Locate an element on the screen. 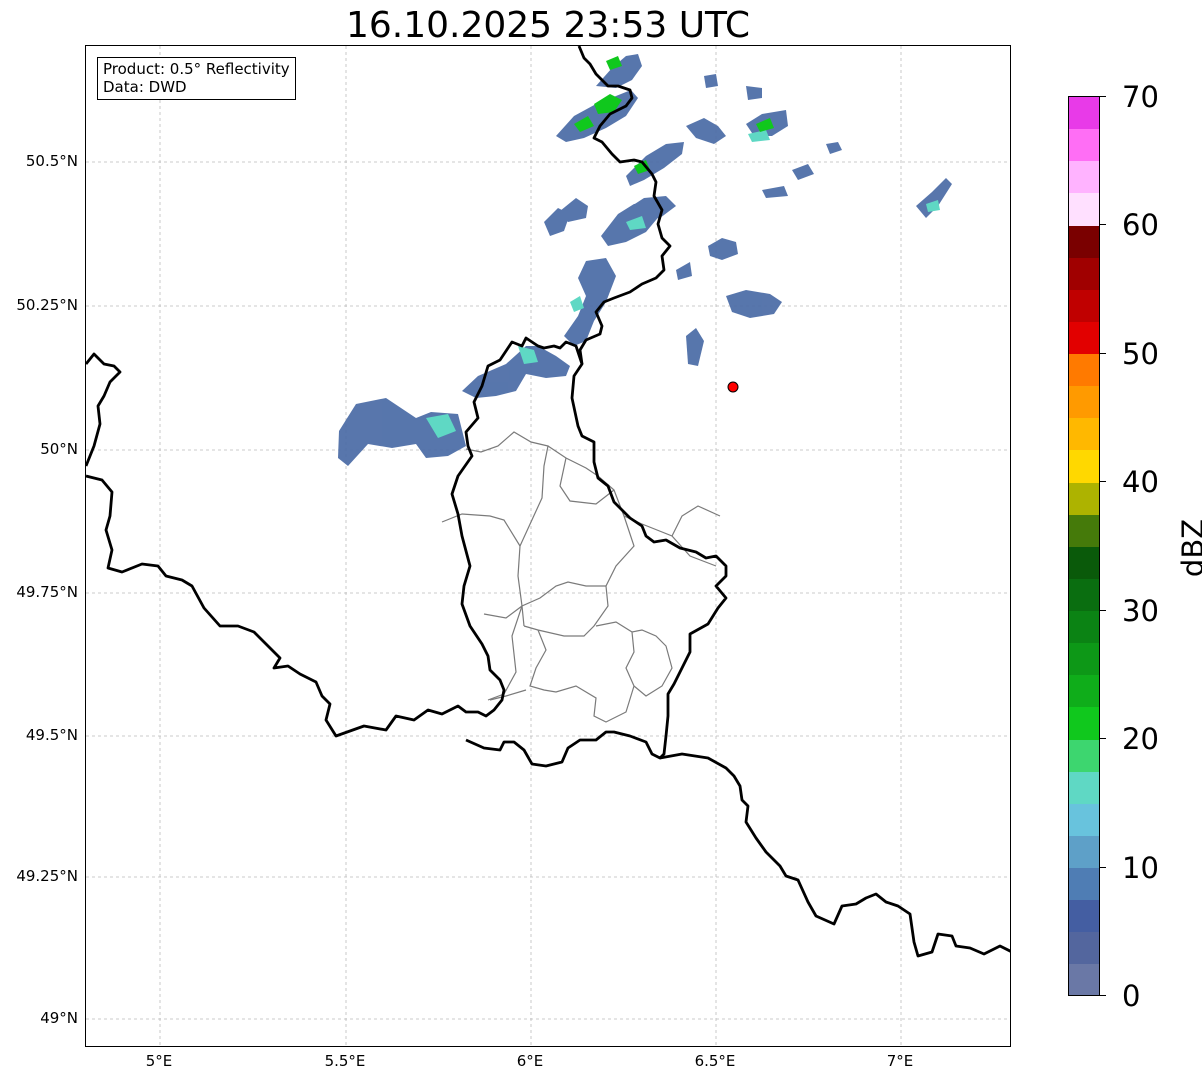 Image resolution: width=1202 pixels, height=1081 pixels. product-info-box: Product: 0.5° Reflectivity Data: DWD is located at coordinates (196, 78).